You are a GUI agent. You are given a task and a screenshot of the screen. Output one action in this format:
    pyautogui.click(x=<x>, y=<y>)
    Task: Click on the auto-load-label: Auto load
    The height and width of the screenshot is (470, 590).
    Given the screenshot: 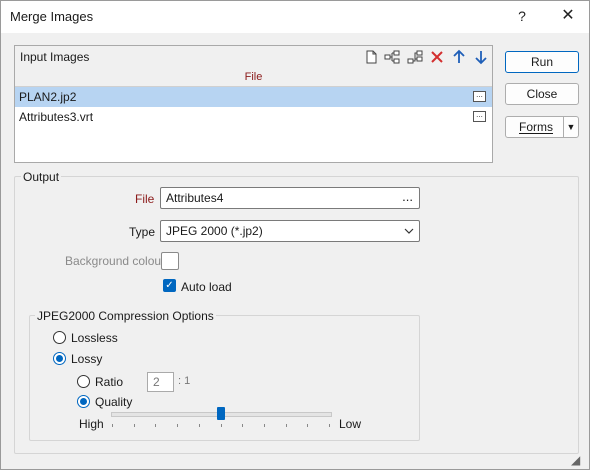 What is the action you would take?
    pyautogui.click(x=206, y=287)
    